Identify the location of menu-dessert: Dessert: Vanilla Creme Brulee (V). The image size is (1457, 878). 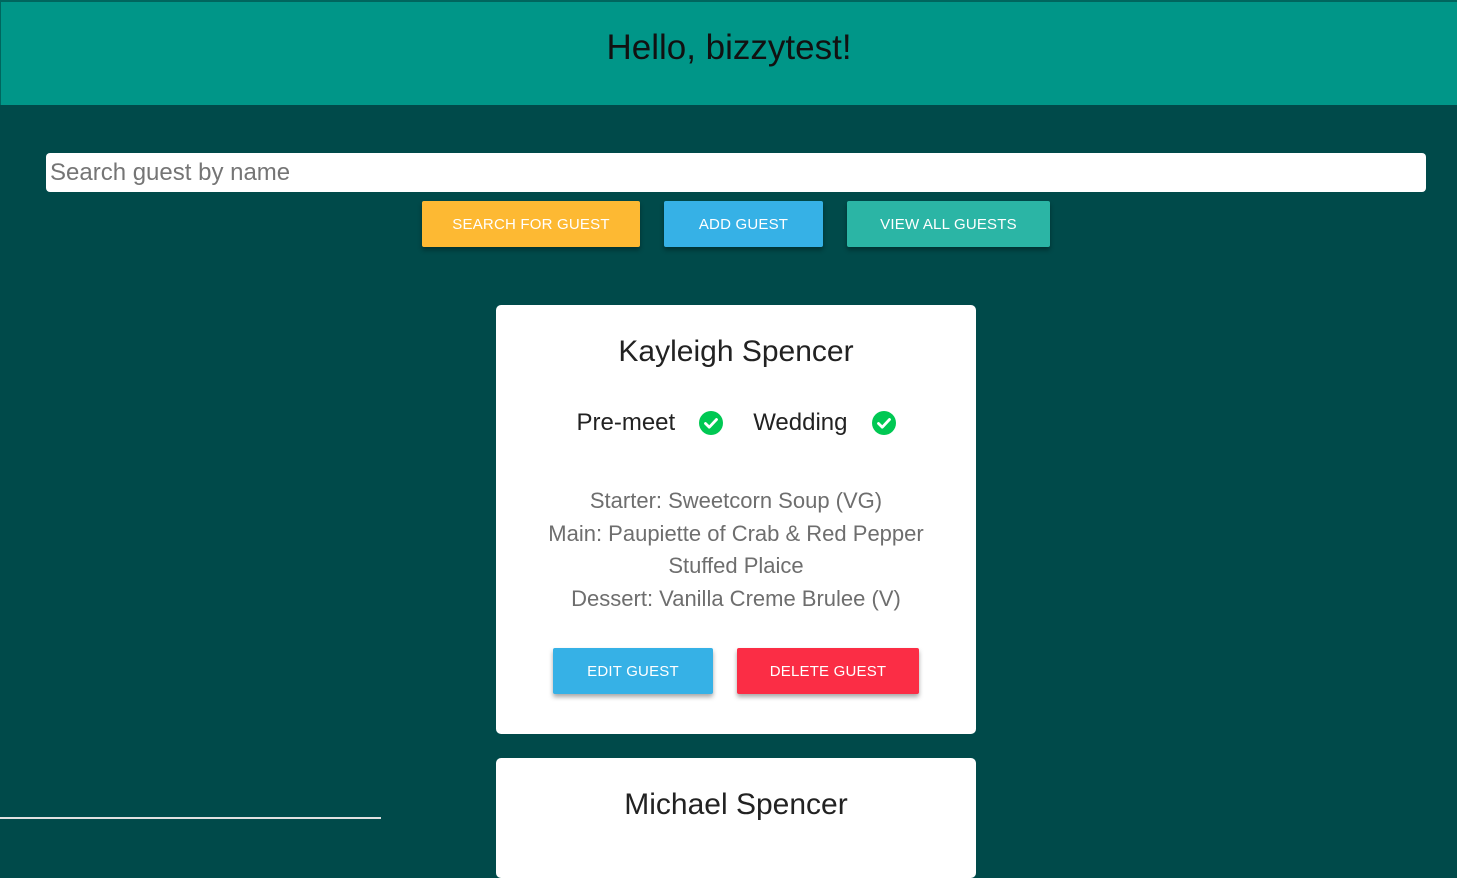
(736, 598).